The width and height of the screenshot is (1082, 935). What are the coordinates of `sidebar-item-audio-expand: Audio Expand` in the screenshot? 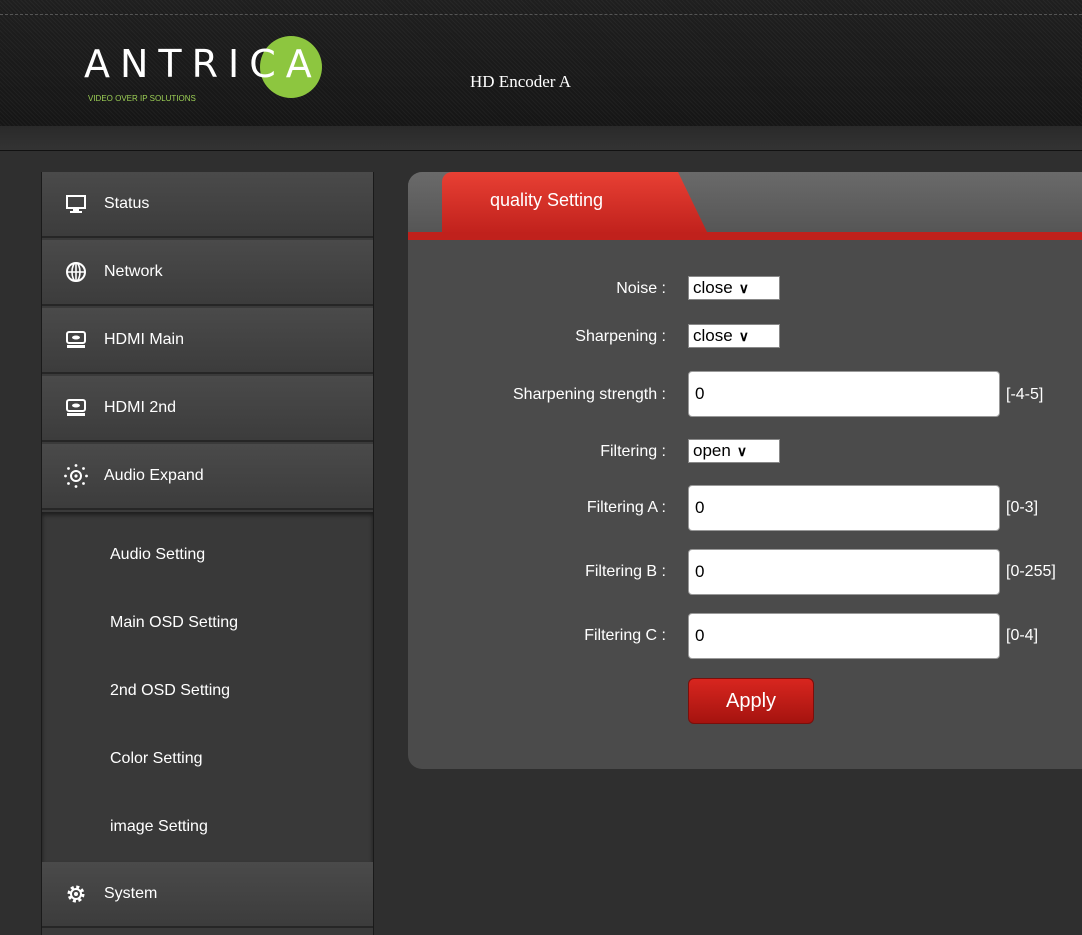 It's located at (207, 477).